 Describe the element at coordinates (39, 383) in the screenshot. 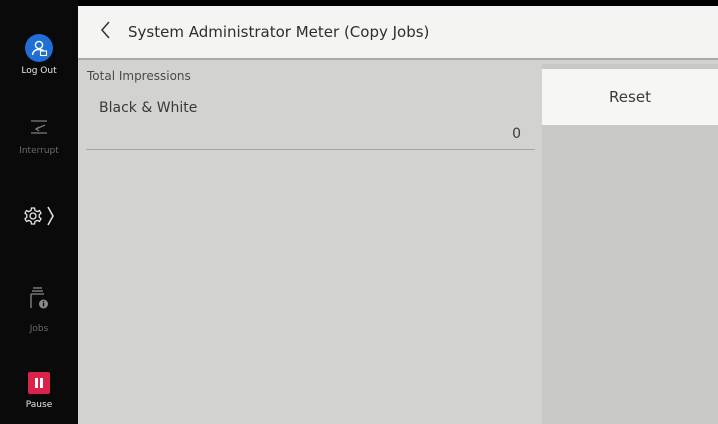

I see `pause-icon` at that location.